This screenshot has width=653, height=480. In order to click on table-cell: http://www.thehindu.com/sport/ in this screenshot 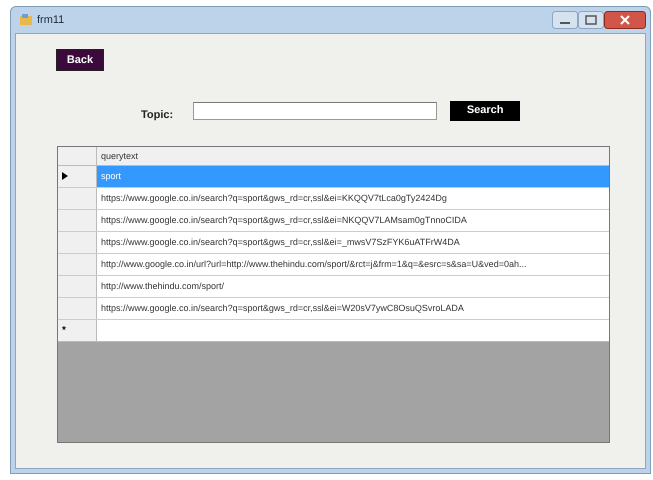, I will do `click(353, 286)`.